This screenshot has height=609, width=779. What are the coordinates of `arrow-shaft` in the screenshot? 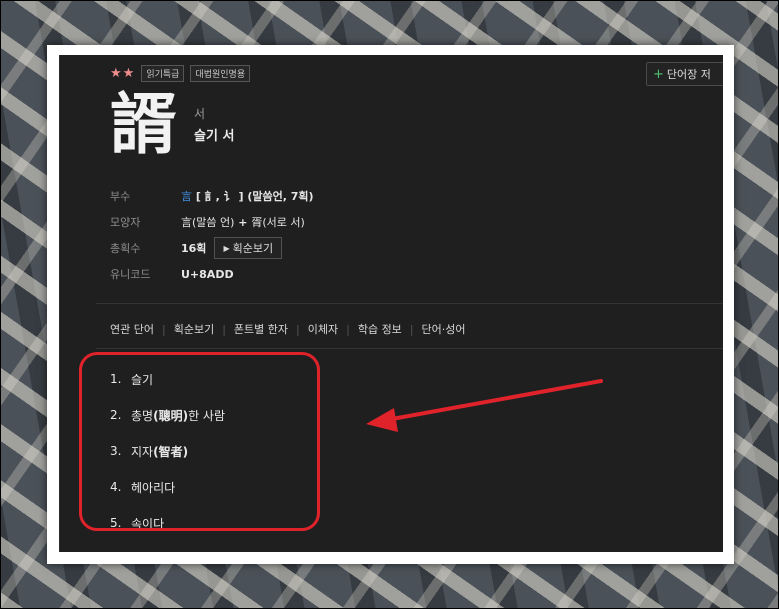 It's located at (496, 400).